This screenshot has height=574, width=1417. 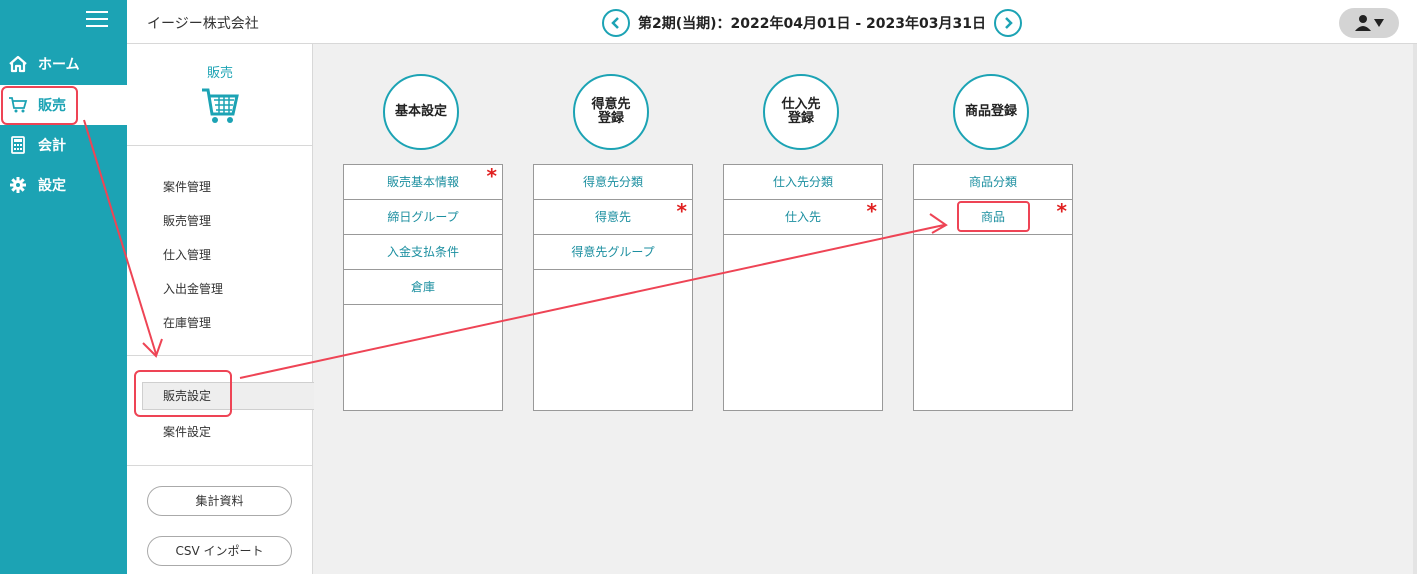 What do you see at coordinates (193, 288) in the screenshot?
I see `subnav-item-cashflow: 入出金管理` at bounding box center [193, 288].